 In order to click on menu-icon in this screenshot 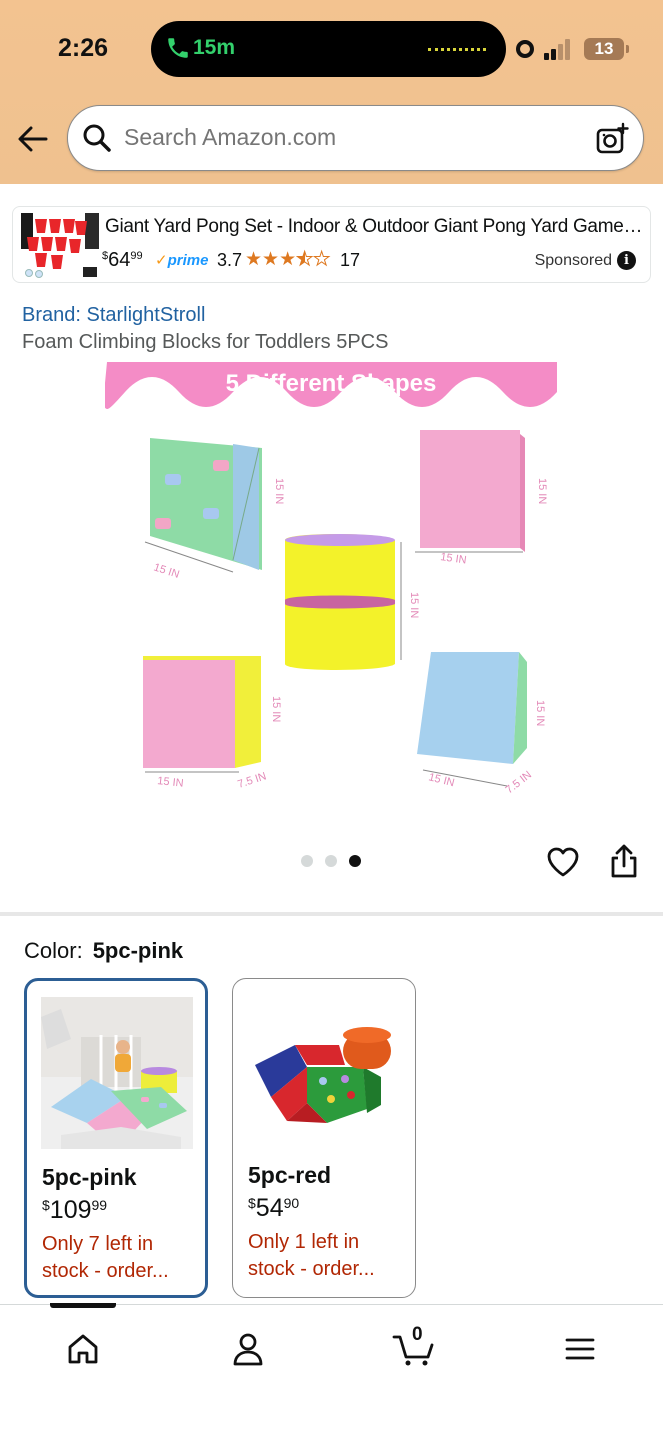, I will do `click(580, 1349)`.